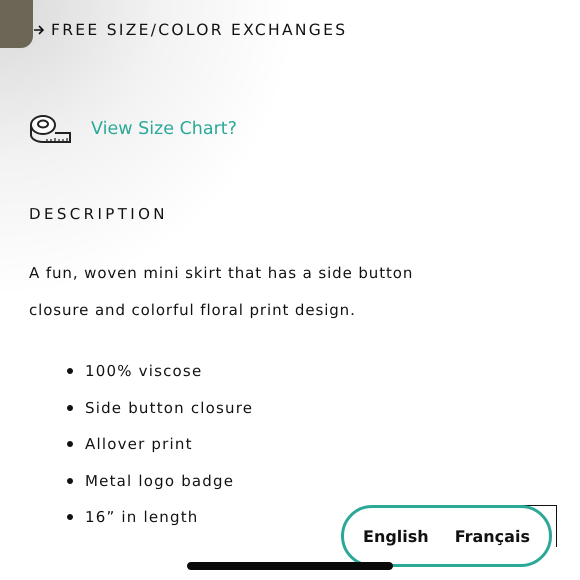 Image resolution: width=580 pixels, height=580 pixels. Describe the element at coordinates (221, 292) in the screenshot. I see `description-text: A fun, woven mini skirt that has a side button closure and colorful floral print design.` at that location.